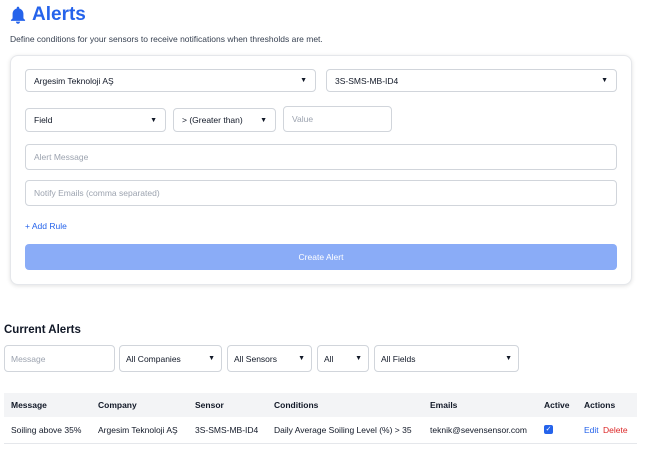 Image resolution: width=645 pixels, height=450 pixels. What do you see at coordinates (212, 120) in the screenshot?
I see `operator-select-value: > (Greater than)` at bounding box center [212, 120].